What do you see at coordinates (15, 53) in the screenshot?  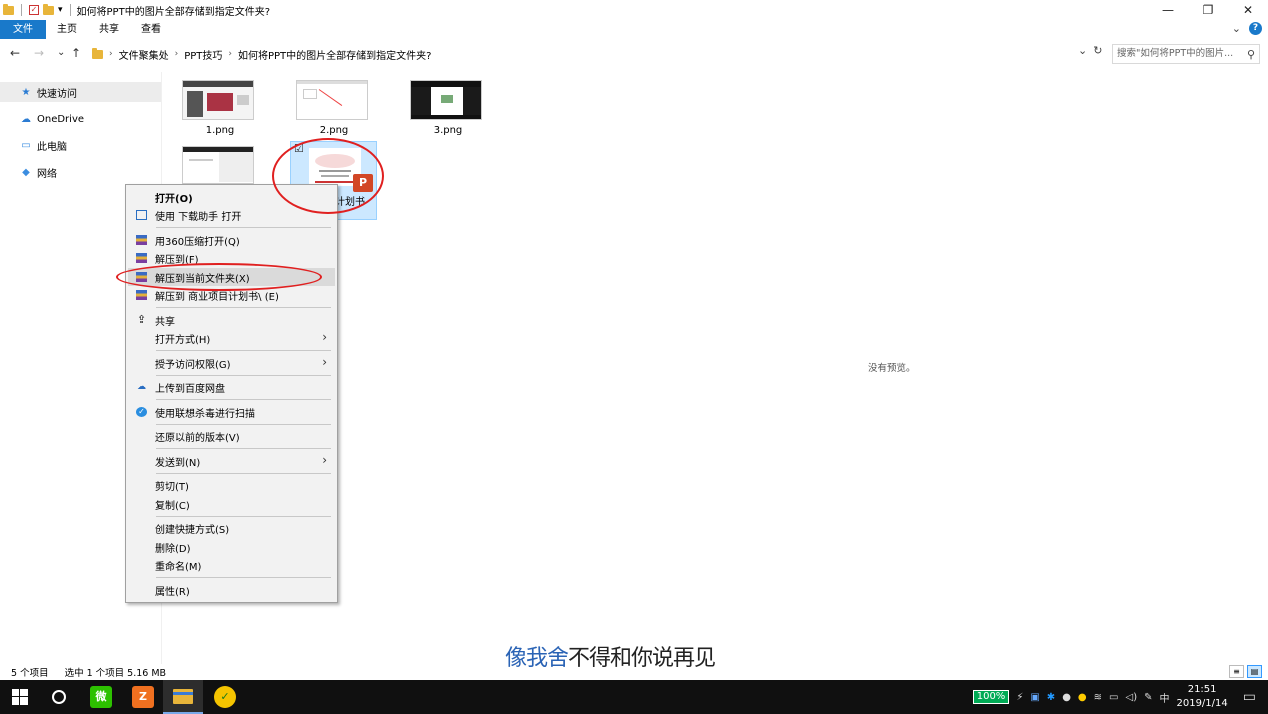 I see `back-button: ←` at bounding box center [15, 53].